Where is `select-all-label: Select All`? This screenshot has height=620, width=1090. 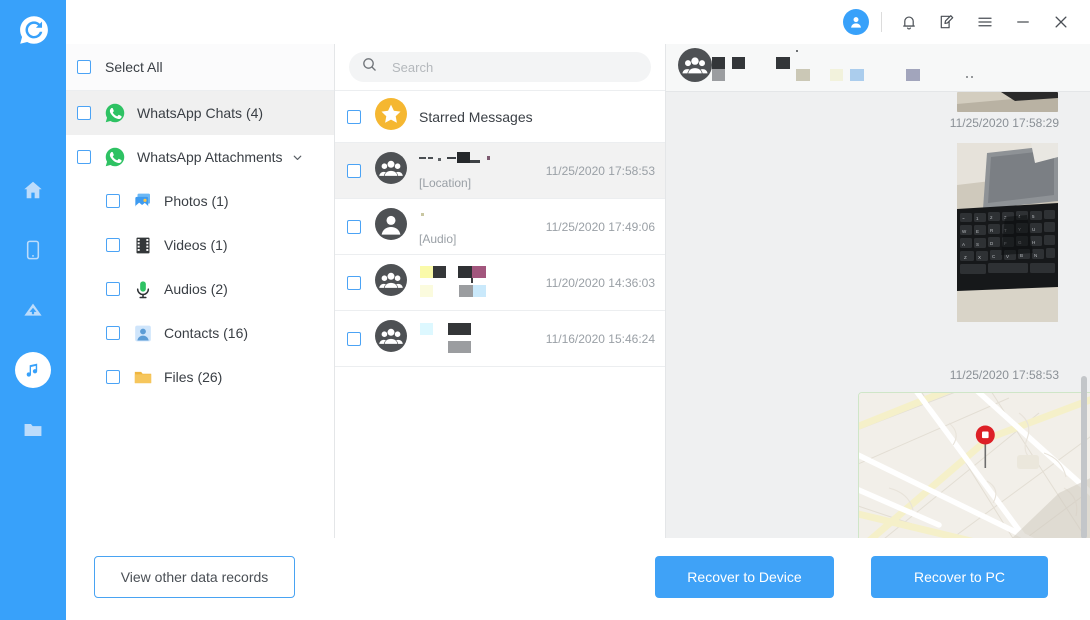
select-all-label: Select All is located at coordinates (134, 67).